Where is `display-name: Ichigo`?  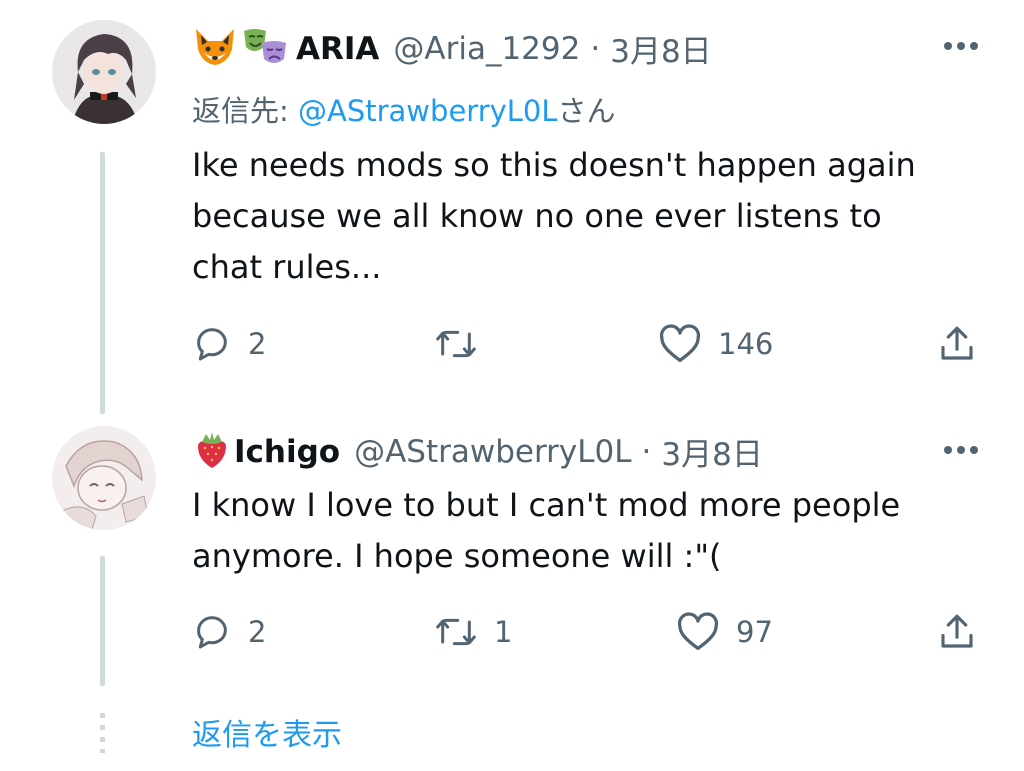
display-name: Ichigo is located at coordinates (287, 452).